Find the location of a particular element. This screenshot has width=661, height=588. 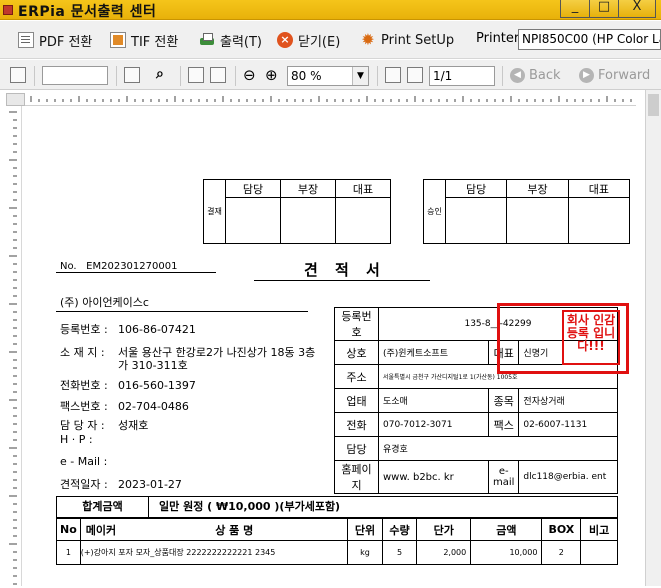

single-page-icon is located at coordinates (196, 75).